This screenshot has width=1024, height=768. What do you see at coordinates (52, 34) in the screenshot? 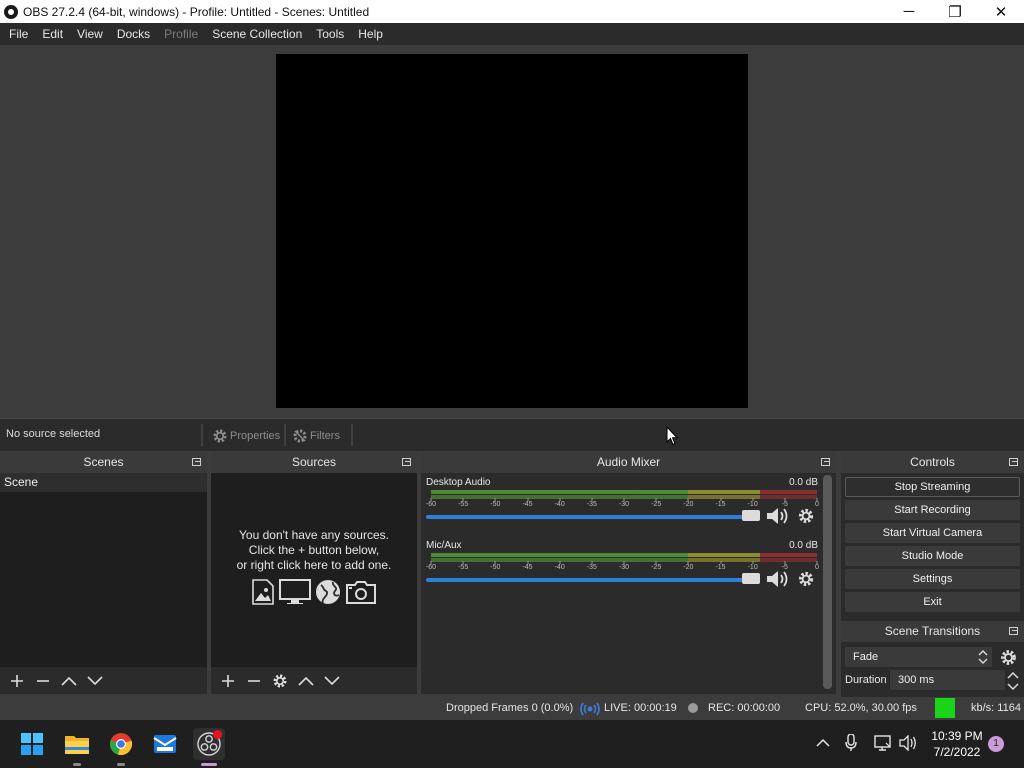
I see `menu-edit: Edit` at bounding box center [52, 34].